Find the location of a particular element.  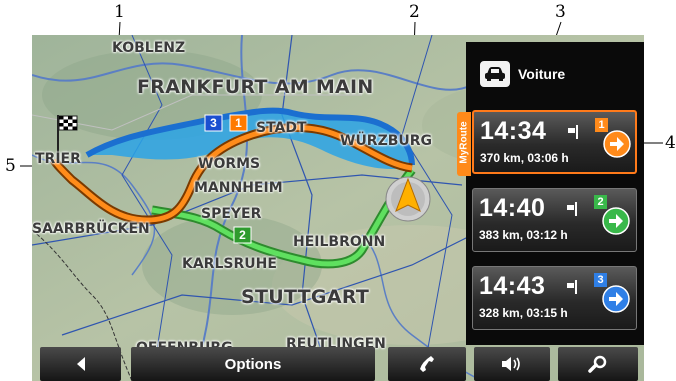

city-karlsruhe: KARLSRUHE is located at coordinates (229, 264).